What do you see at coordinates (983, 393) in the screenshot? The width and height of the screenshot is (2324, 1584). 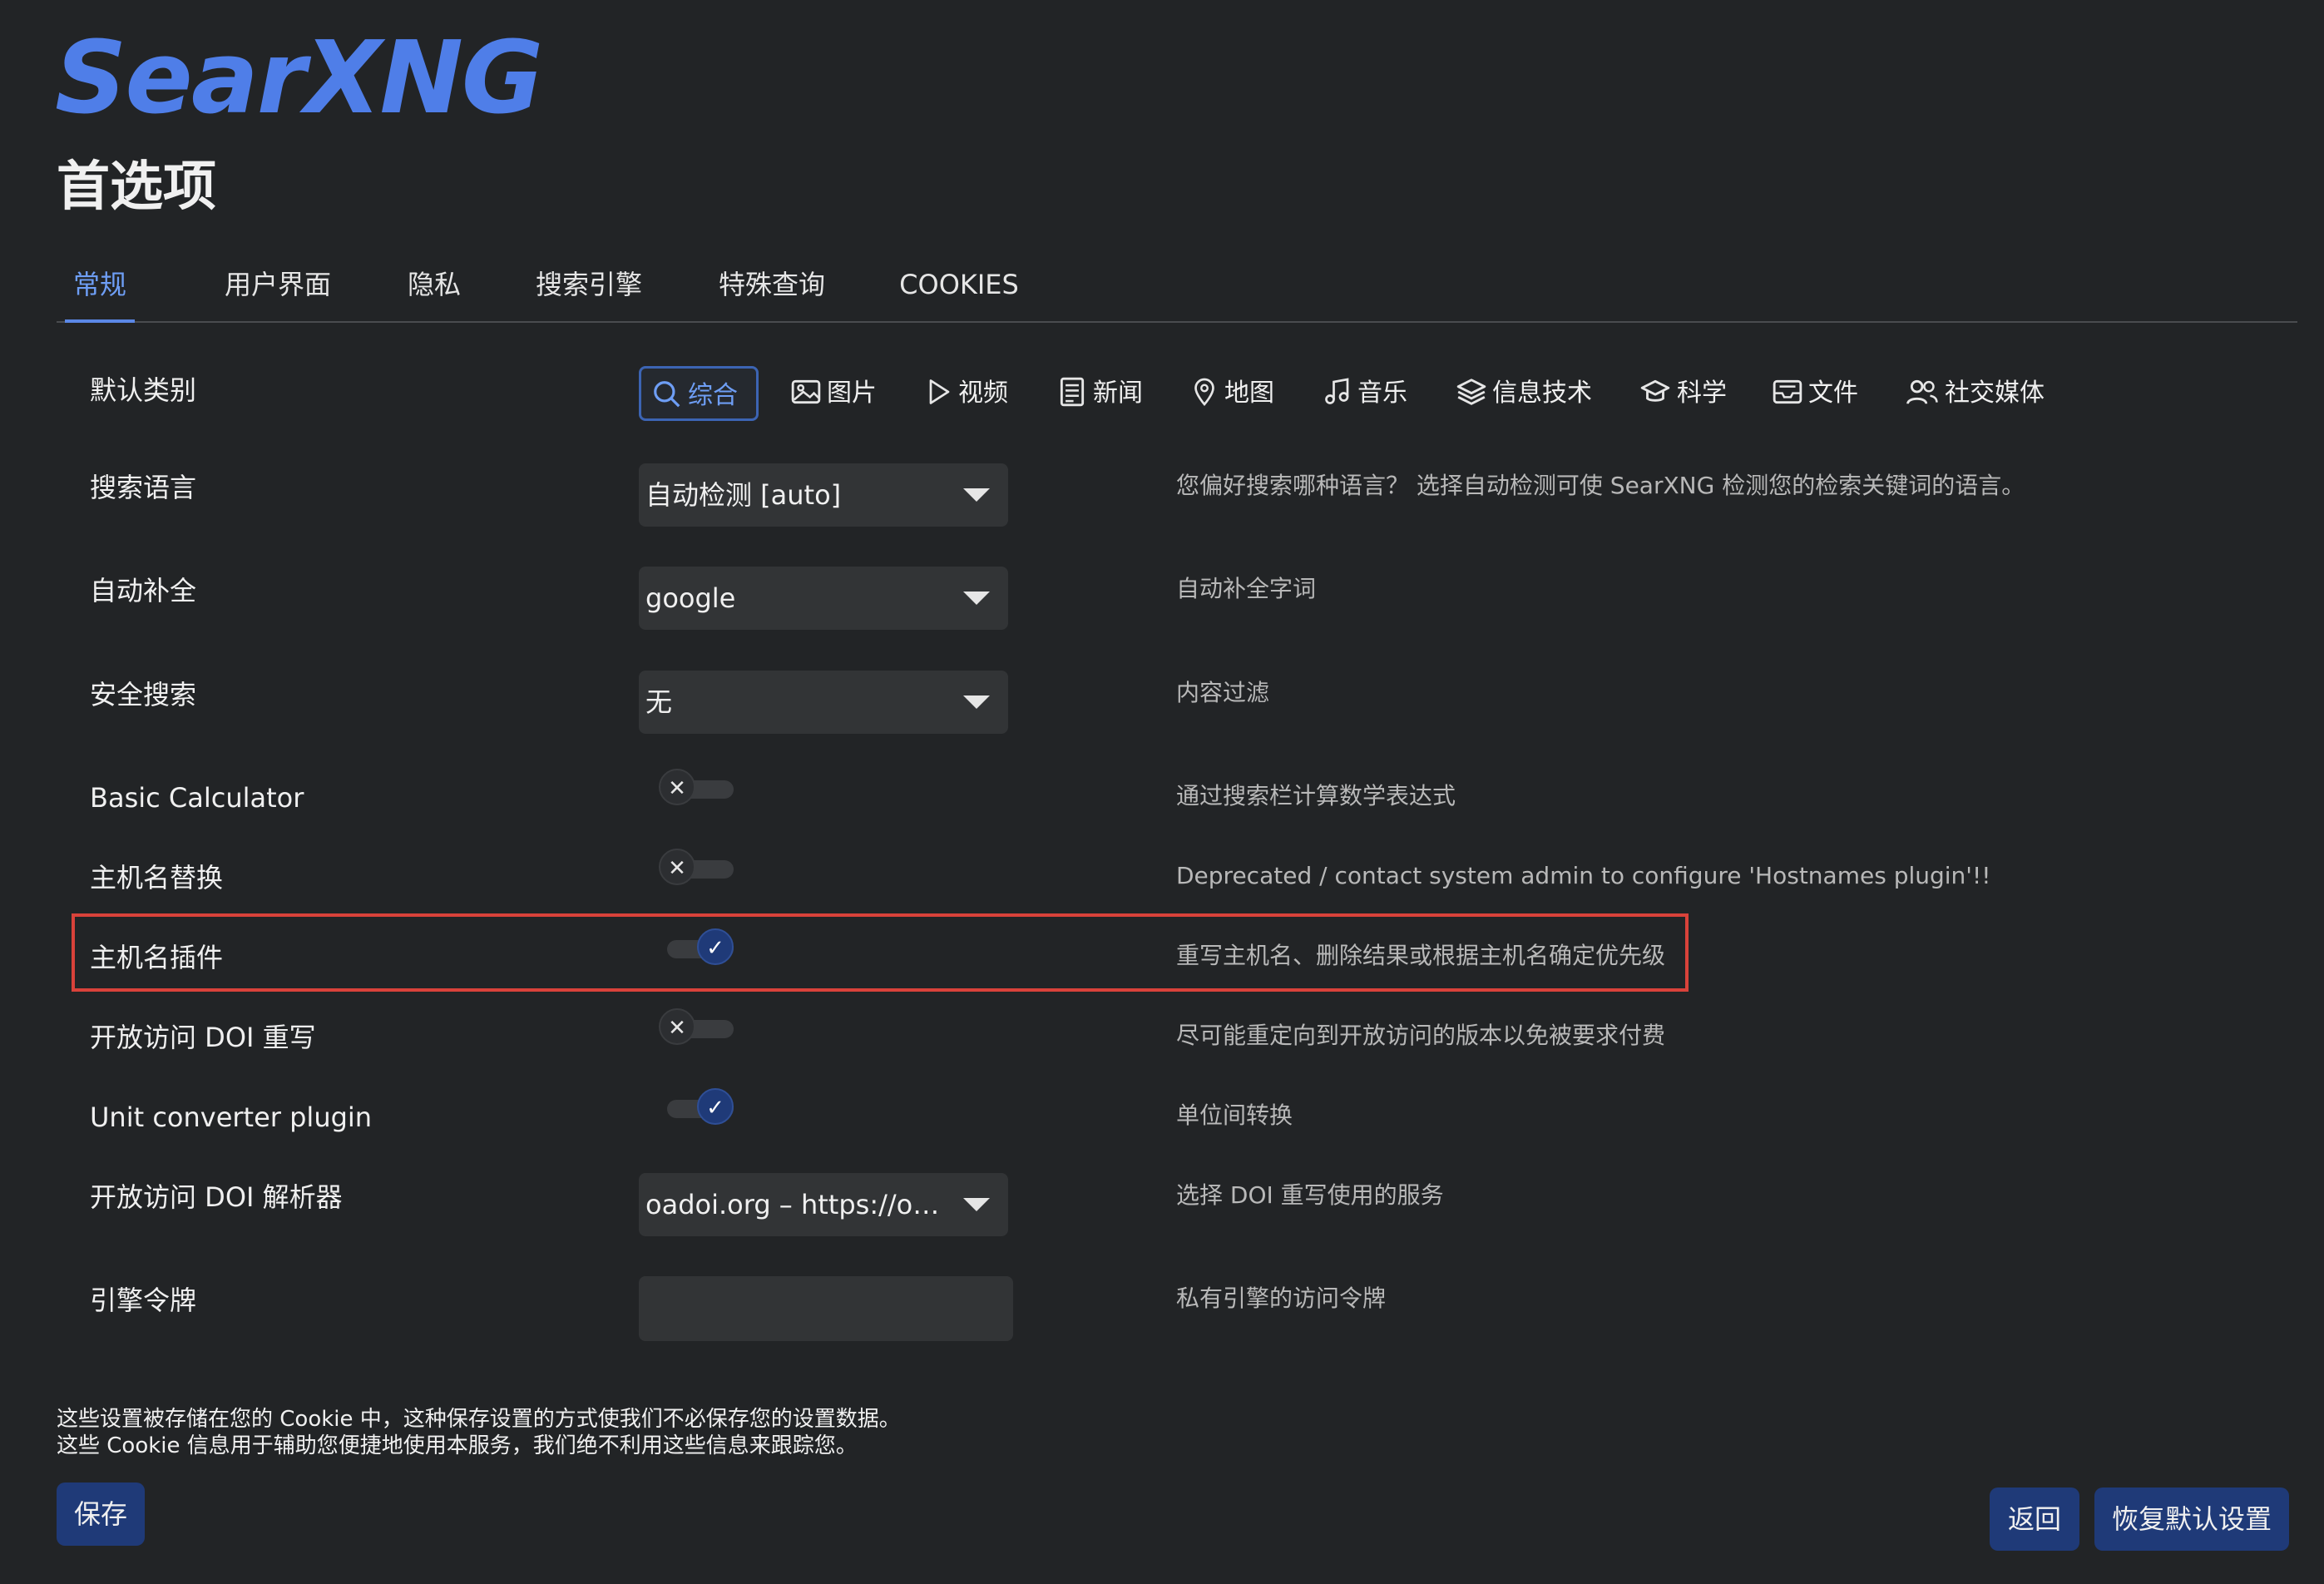 I see `category-label: 视频` at bounding box center [983, 393].